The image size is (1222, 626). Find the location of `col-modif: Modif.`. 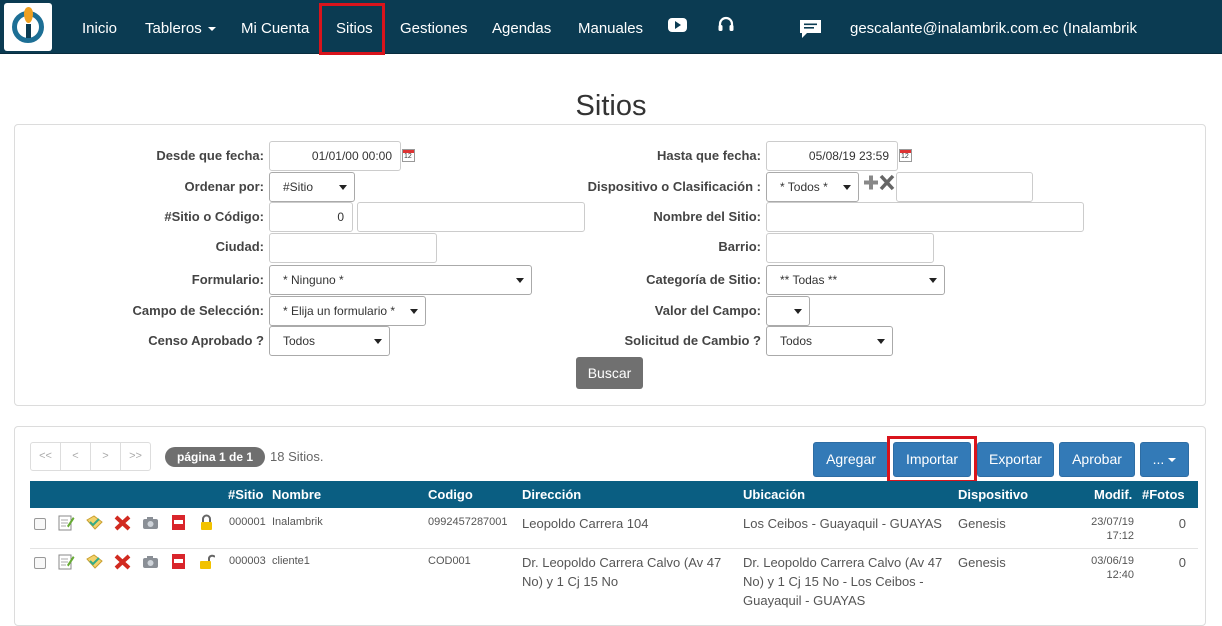

col-modif: Modif. is located at coordinates (1113, 494).